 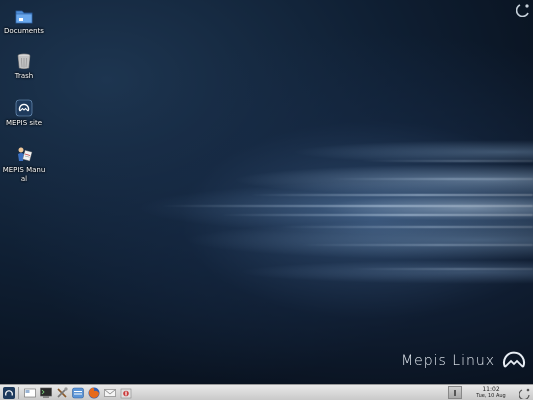 I want to click on desktop-icon-mepis-site: MEPIS site, so click(x=24, y=113).